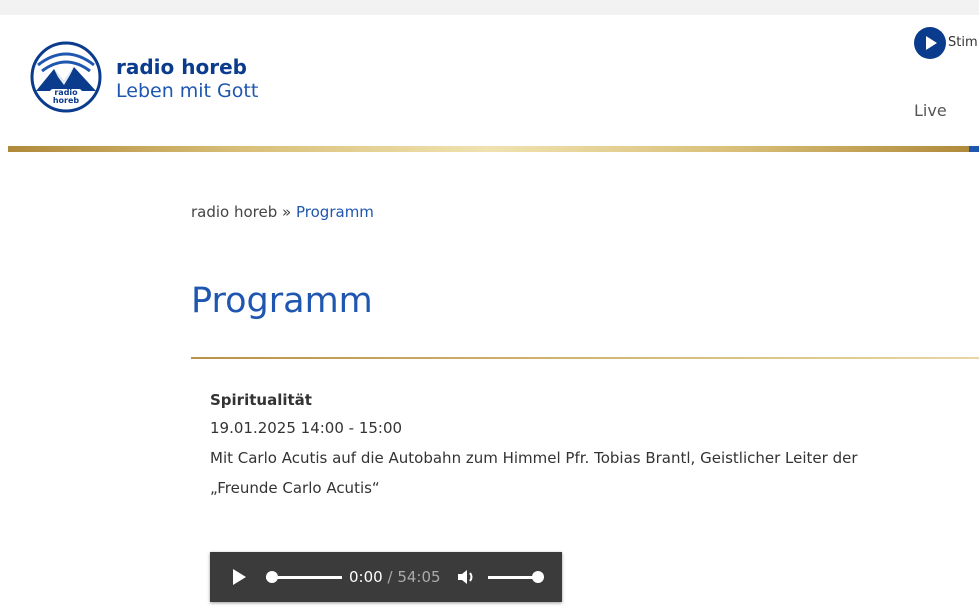 The height and width of the screenshot is (612, 979). Describe the element at coordinates (930, 110) in the screenshot. I see `nav-item-live: Live` at that location.